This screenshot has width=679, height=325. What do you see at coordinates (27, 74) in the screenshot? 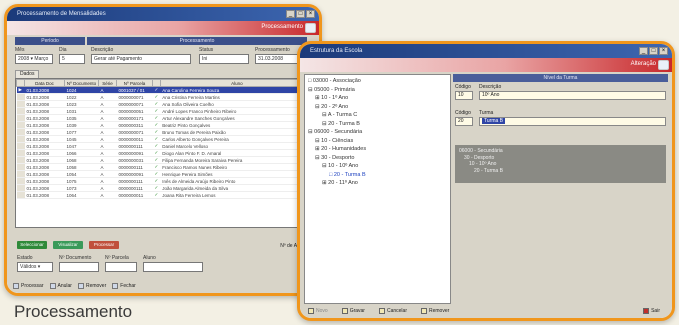
I see `tab-dados: Dados` at bounding box center [27, 74].